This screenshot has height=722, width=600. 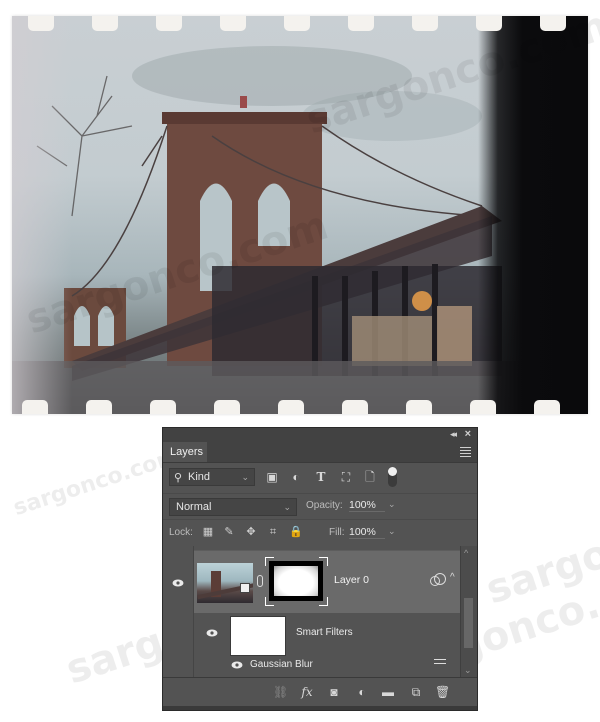 What do you see at coordinates (178, 612) in the screenshot?
I see `visibility-column` at bounding box center [178, 612].